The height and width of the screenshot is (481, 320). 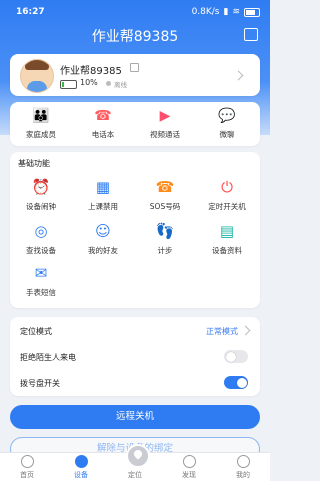 I want to click on func-label: 设备资料, so click(x=227, y=250).